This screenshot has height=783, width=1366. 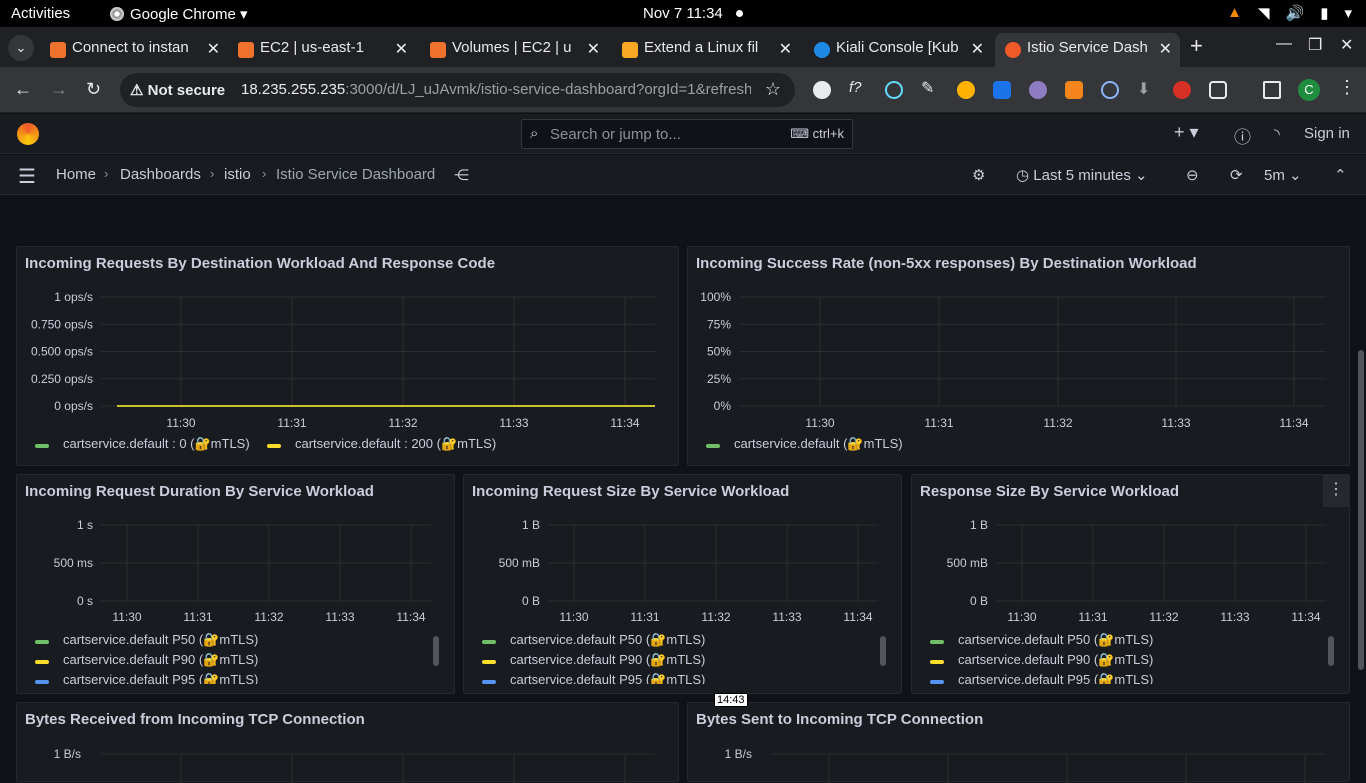 What do you see at coordinates (461, 175) in the screenshot?
I see `share-icon: ⋲` at bounding box center [461, 175].